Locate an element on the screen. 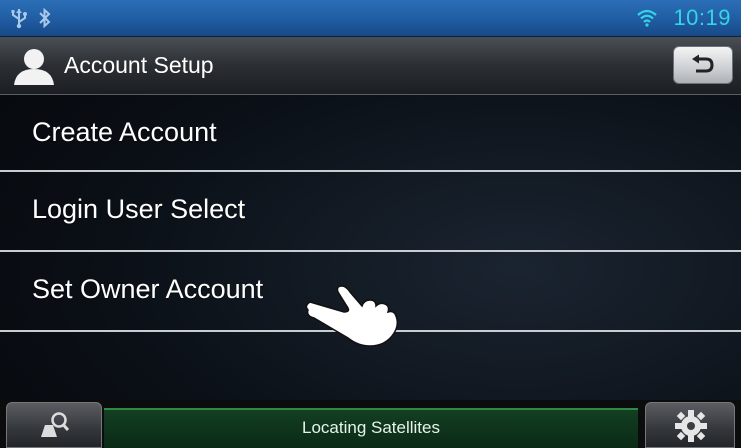 This screenshot has width=741, height=448. page-title: Account Setup is located at coordinates (139, 65).